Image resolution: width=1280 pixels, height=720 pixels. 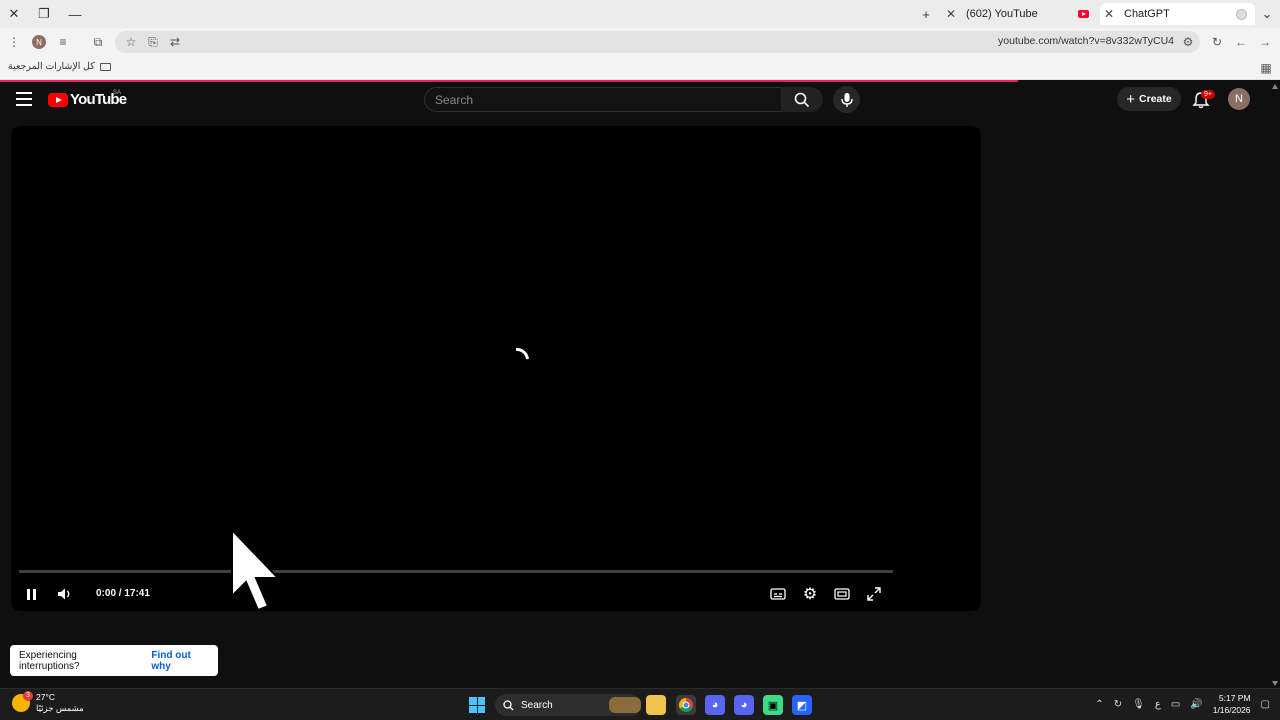 I want to click on gear-icon: ⚙, so click(x=810, y=594).